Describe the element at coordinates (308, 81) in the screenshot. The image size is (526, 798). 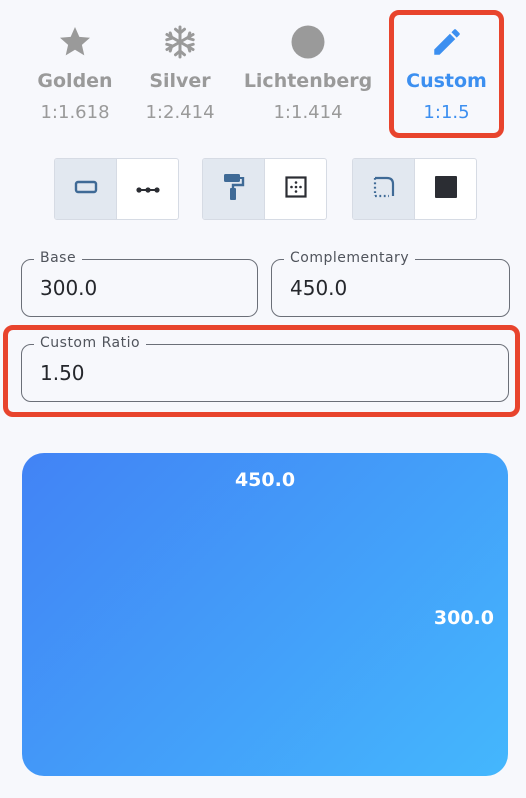
I see `tab-label: Lichtenberg` at that location.